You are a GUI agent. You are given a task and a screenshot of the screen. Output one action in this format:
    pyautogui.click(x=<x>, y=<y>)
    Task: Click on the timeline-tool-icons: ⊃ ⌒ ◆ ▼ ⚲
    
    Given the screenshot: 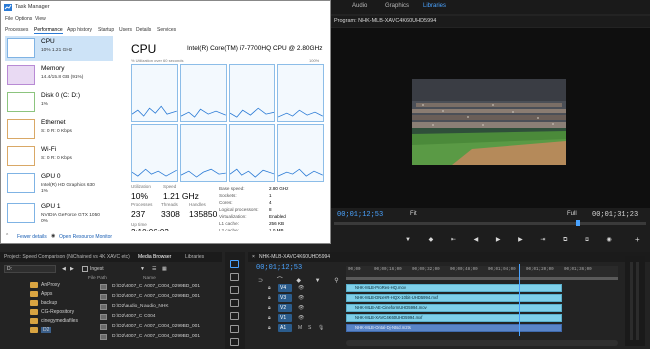 What is the action you would take?
    pyautogui.click(x=301, y=279)
    